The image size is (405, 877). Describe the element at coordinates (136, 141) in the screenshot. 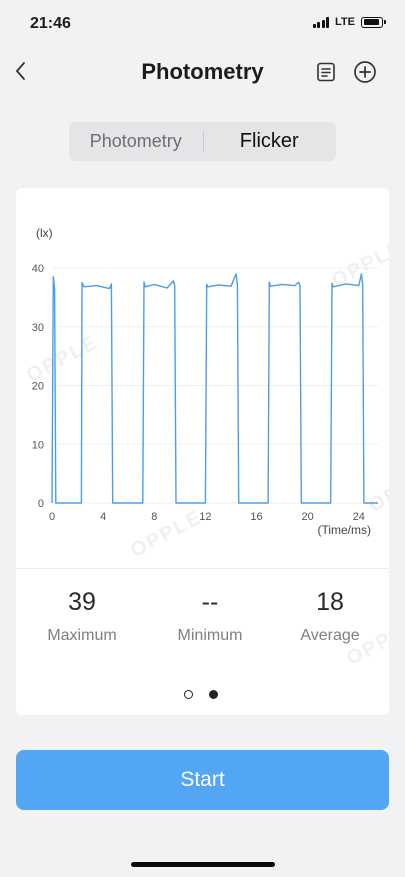

I see `tab-photometry: Photometry` at that location.